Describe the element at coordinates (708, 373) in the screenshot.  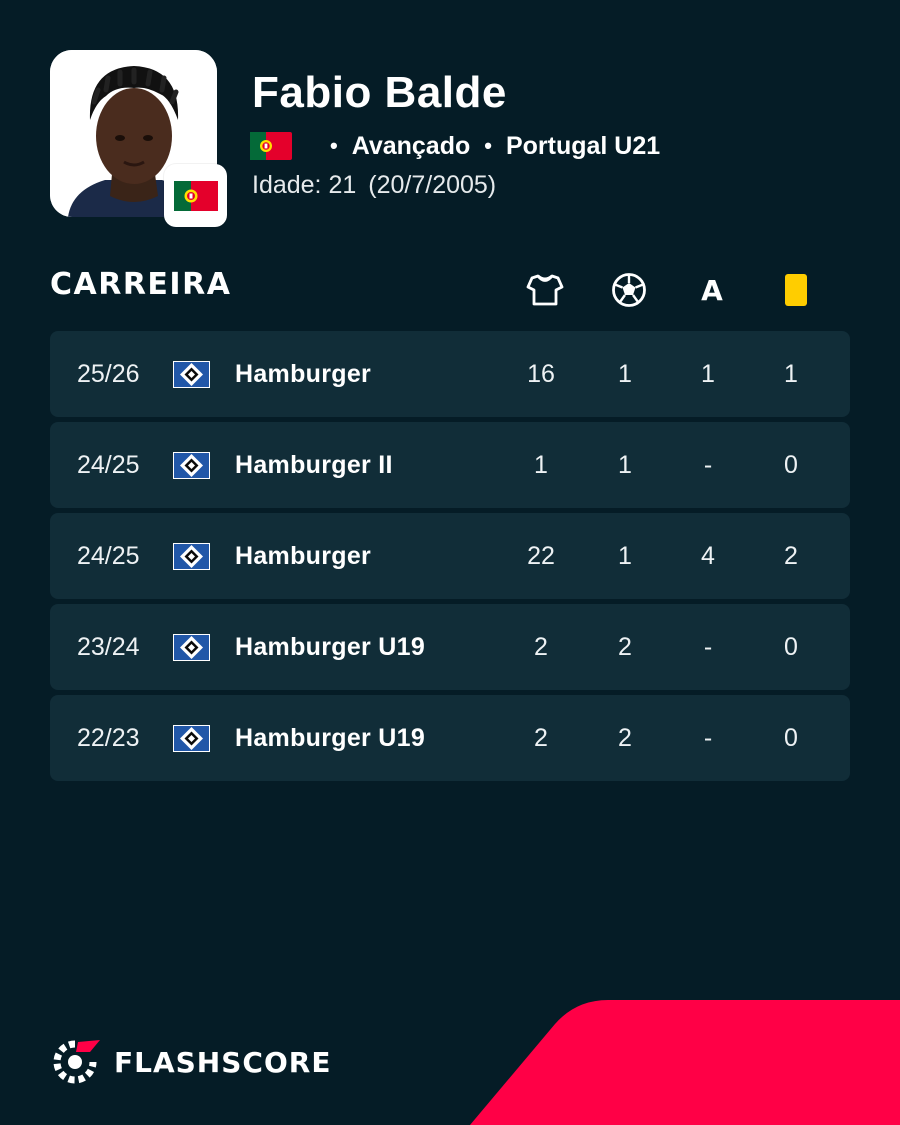
I see `assists: 1` at that location.